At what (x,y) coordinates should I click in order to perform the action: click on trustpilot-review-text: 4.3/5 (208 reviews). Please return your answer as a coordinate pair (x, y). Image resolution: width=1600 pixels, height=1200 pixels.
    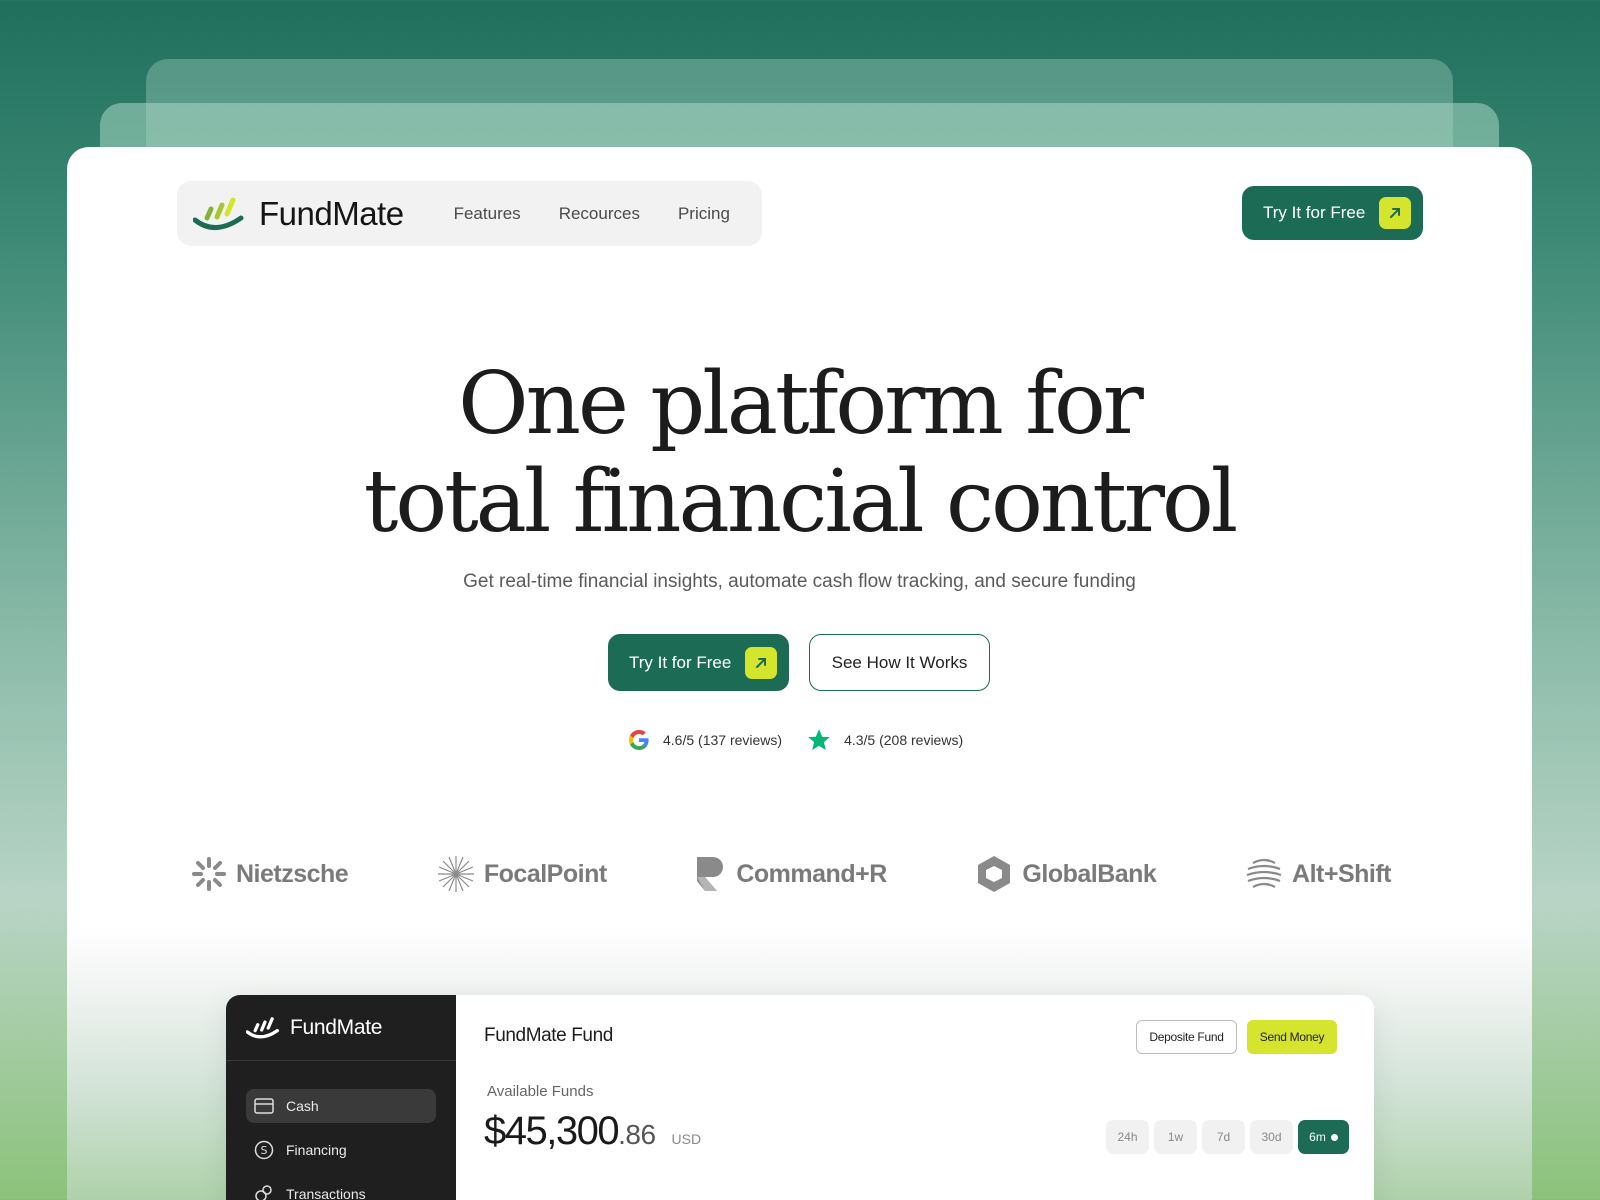
    Looking at the image, I should click on (904, 740).